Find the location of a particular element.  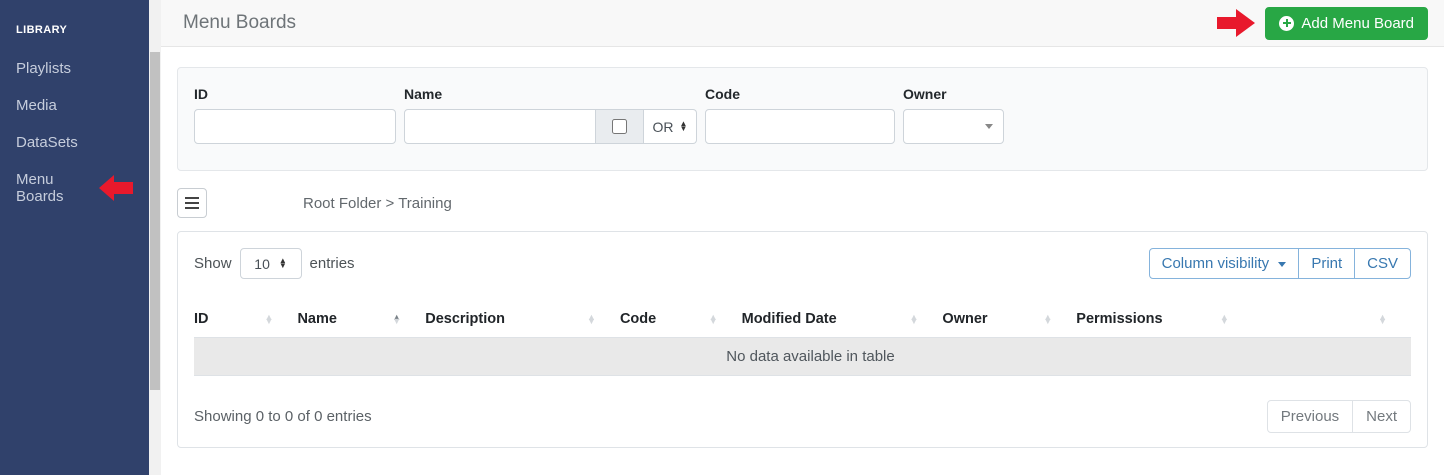

datatable-buttons: Column visibility Print CSV is located at coordinates (1279, 263).